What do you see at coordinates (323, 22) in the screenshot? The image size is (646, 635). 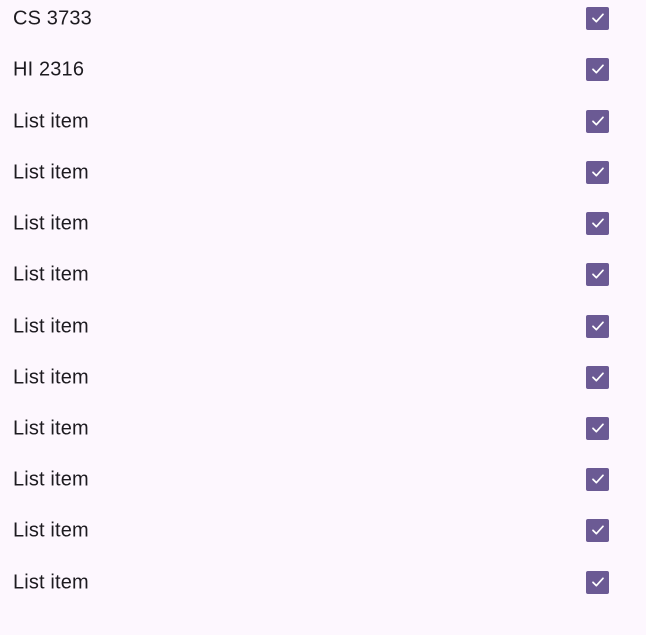 I see `list-item: CS 3733` at bounding box center [323, 22].